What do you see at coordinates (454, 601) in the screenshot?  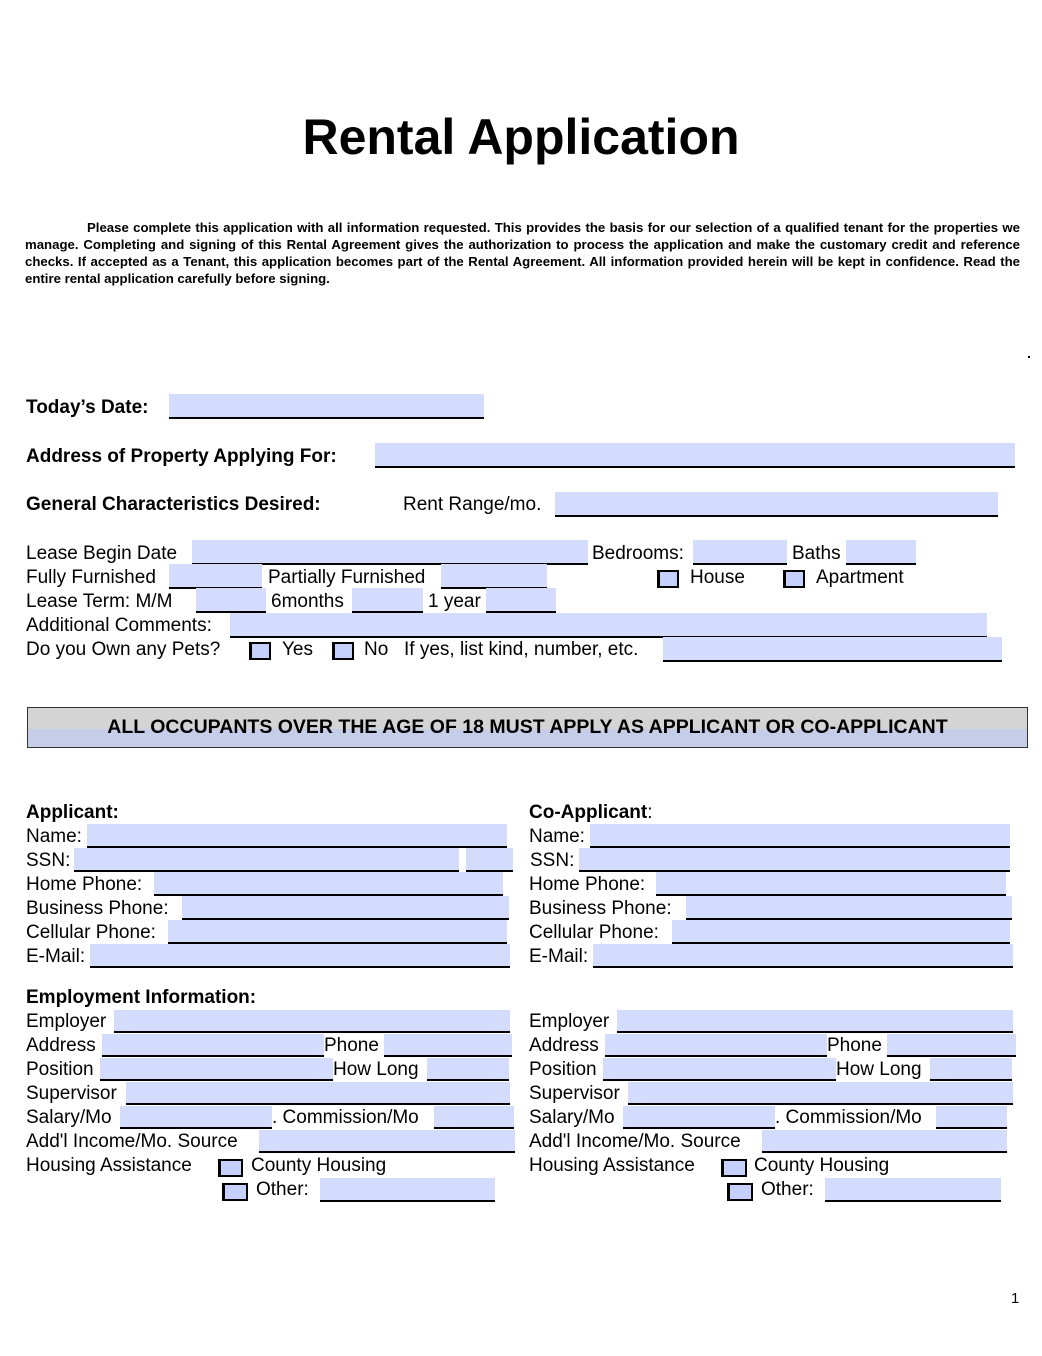 I see `one-year-label: 1 year` at bounding box center [454, 601].